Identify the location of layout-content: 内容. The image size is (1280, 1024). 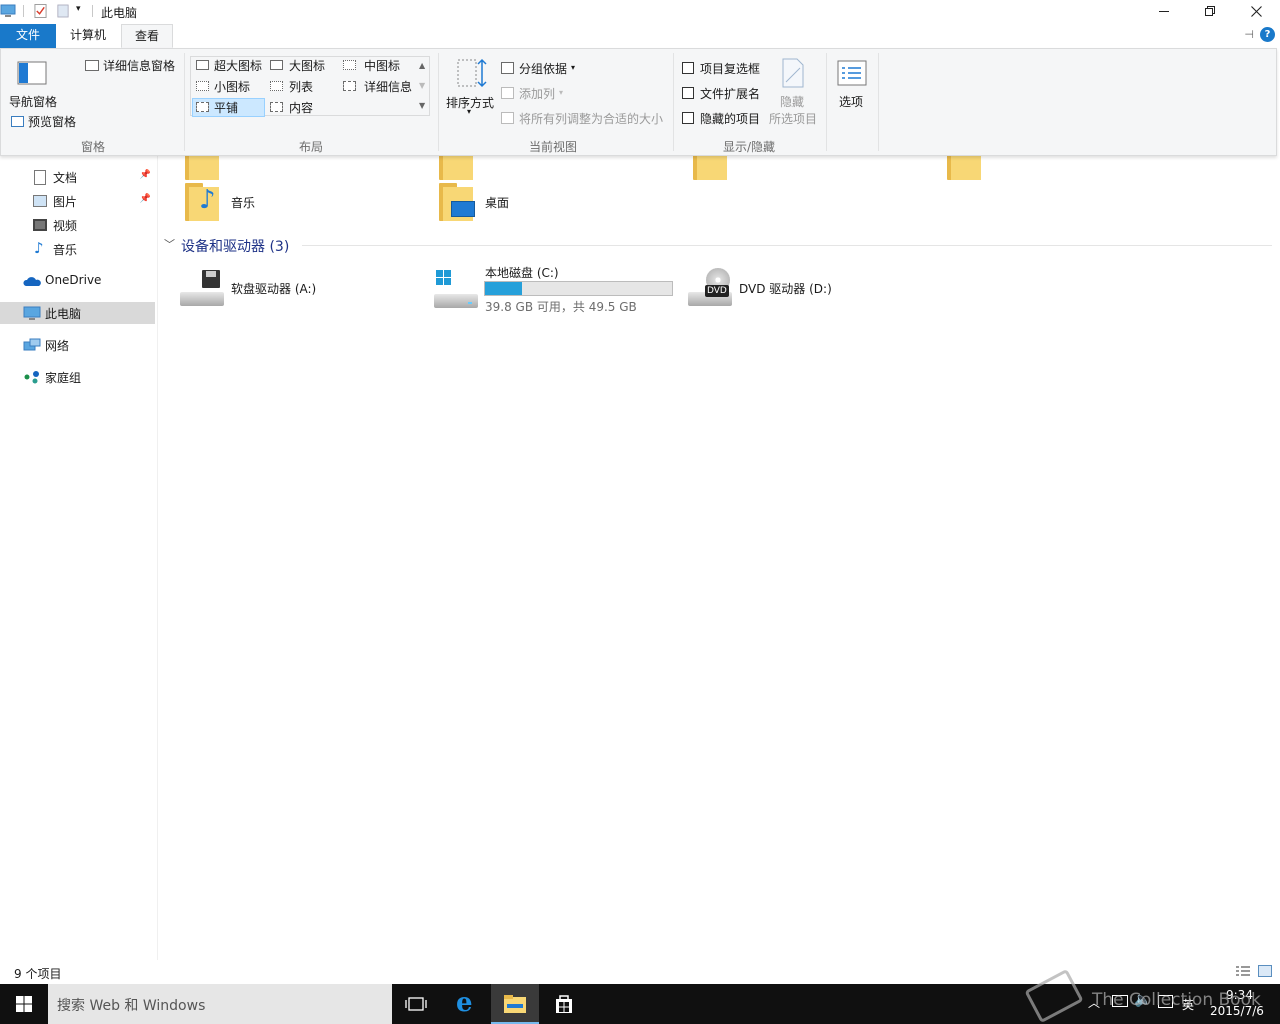
(301, 107).